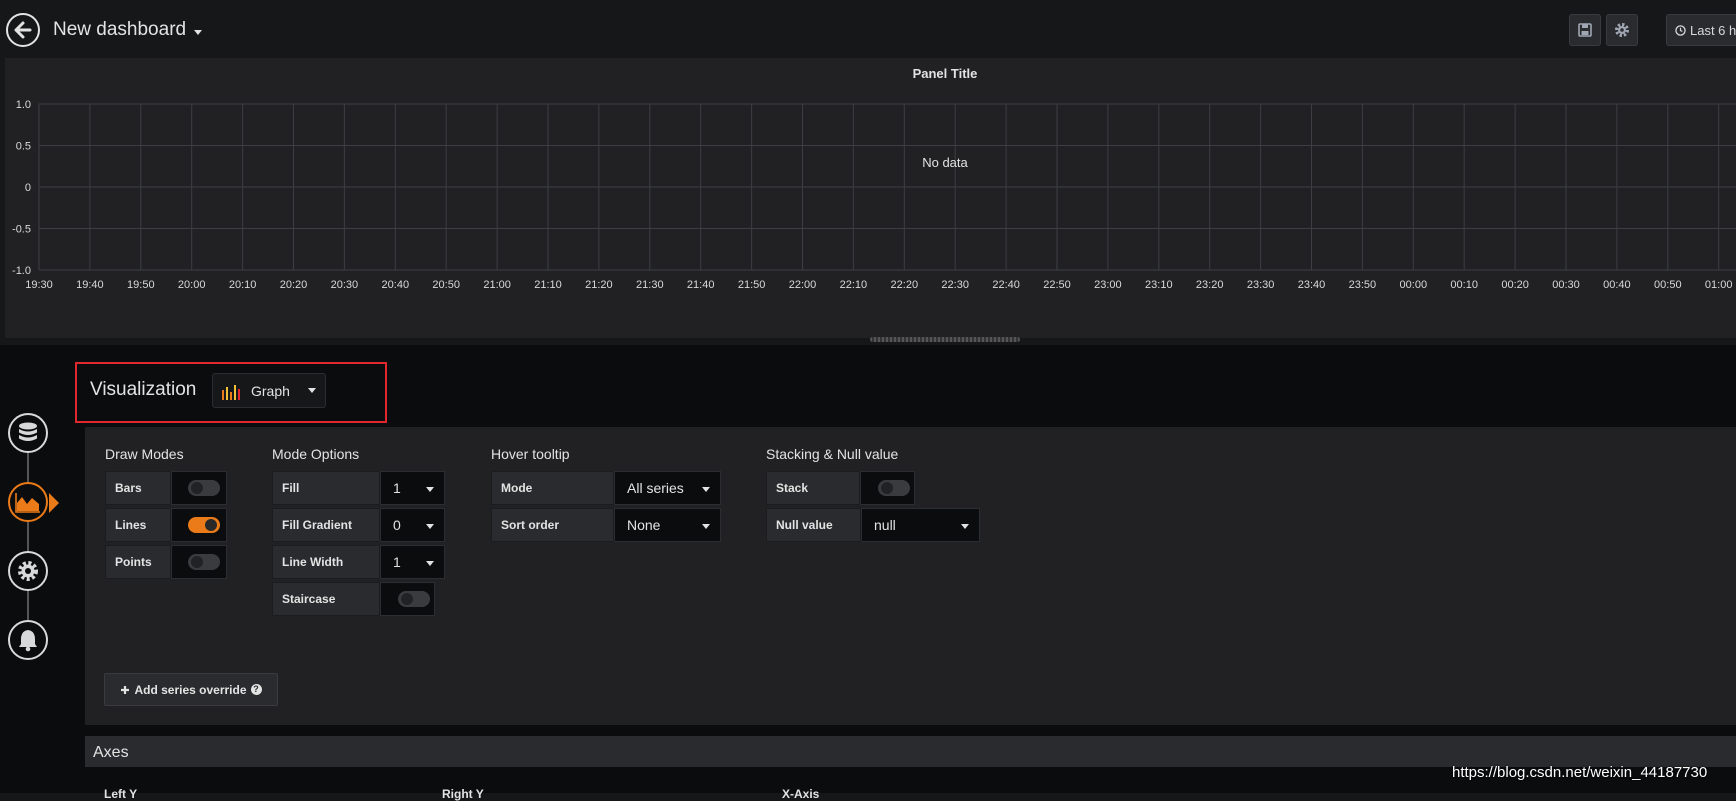  Describe the element at coordinates (650, 285) in the screenshot. I see `x-tick-label: 21:30` at that location.